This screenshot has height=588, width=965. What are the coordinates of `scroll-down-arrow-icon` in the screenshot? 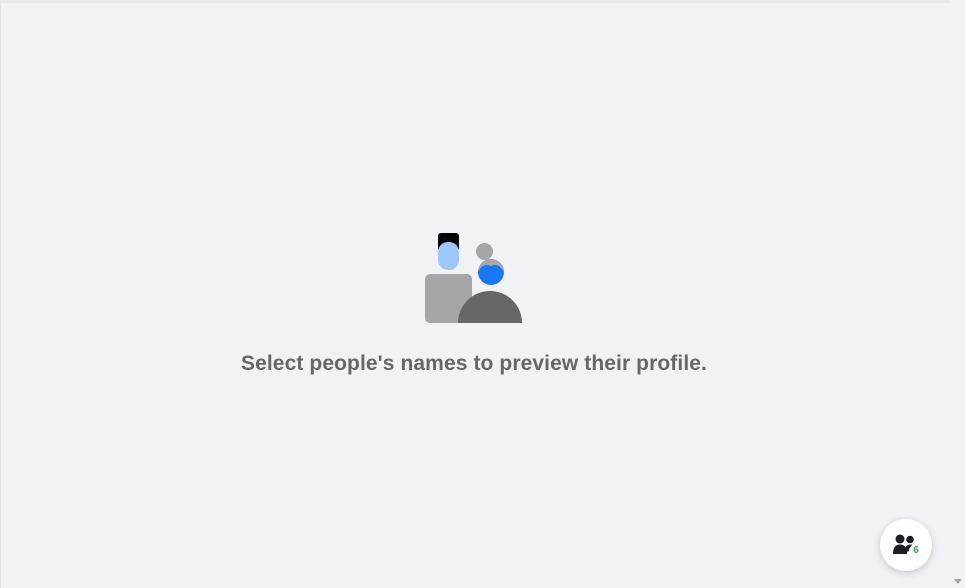 It's located at (958, 581).